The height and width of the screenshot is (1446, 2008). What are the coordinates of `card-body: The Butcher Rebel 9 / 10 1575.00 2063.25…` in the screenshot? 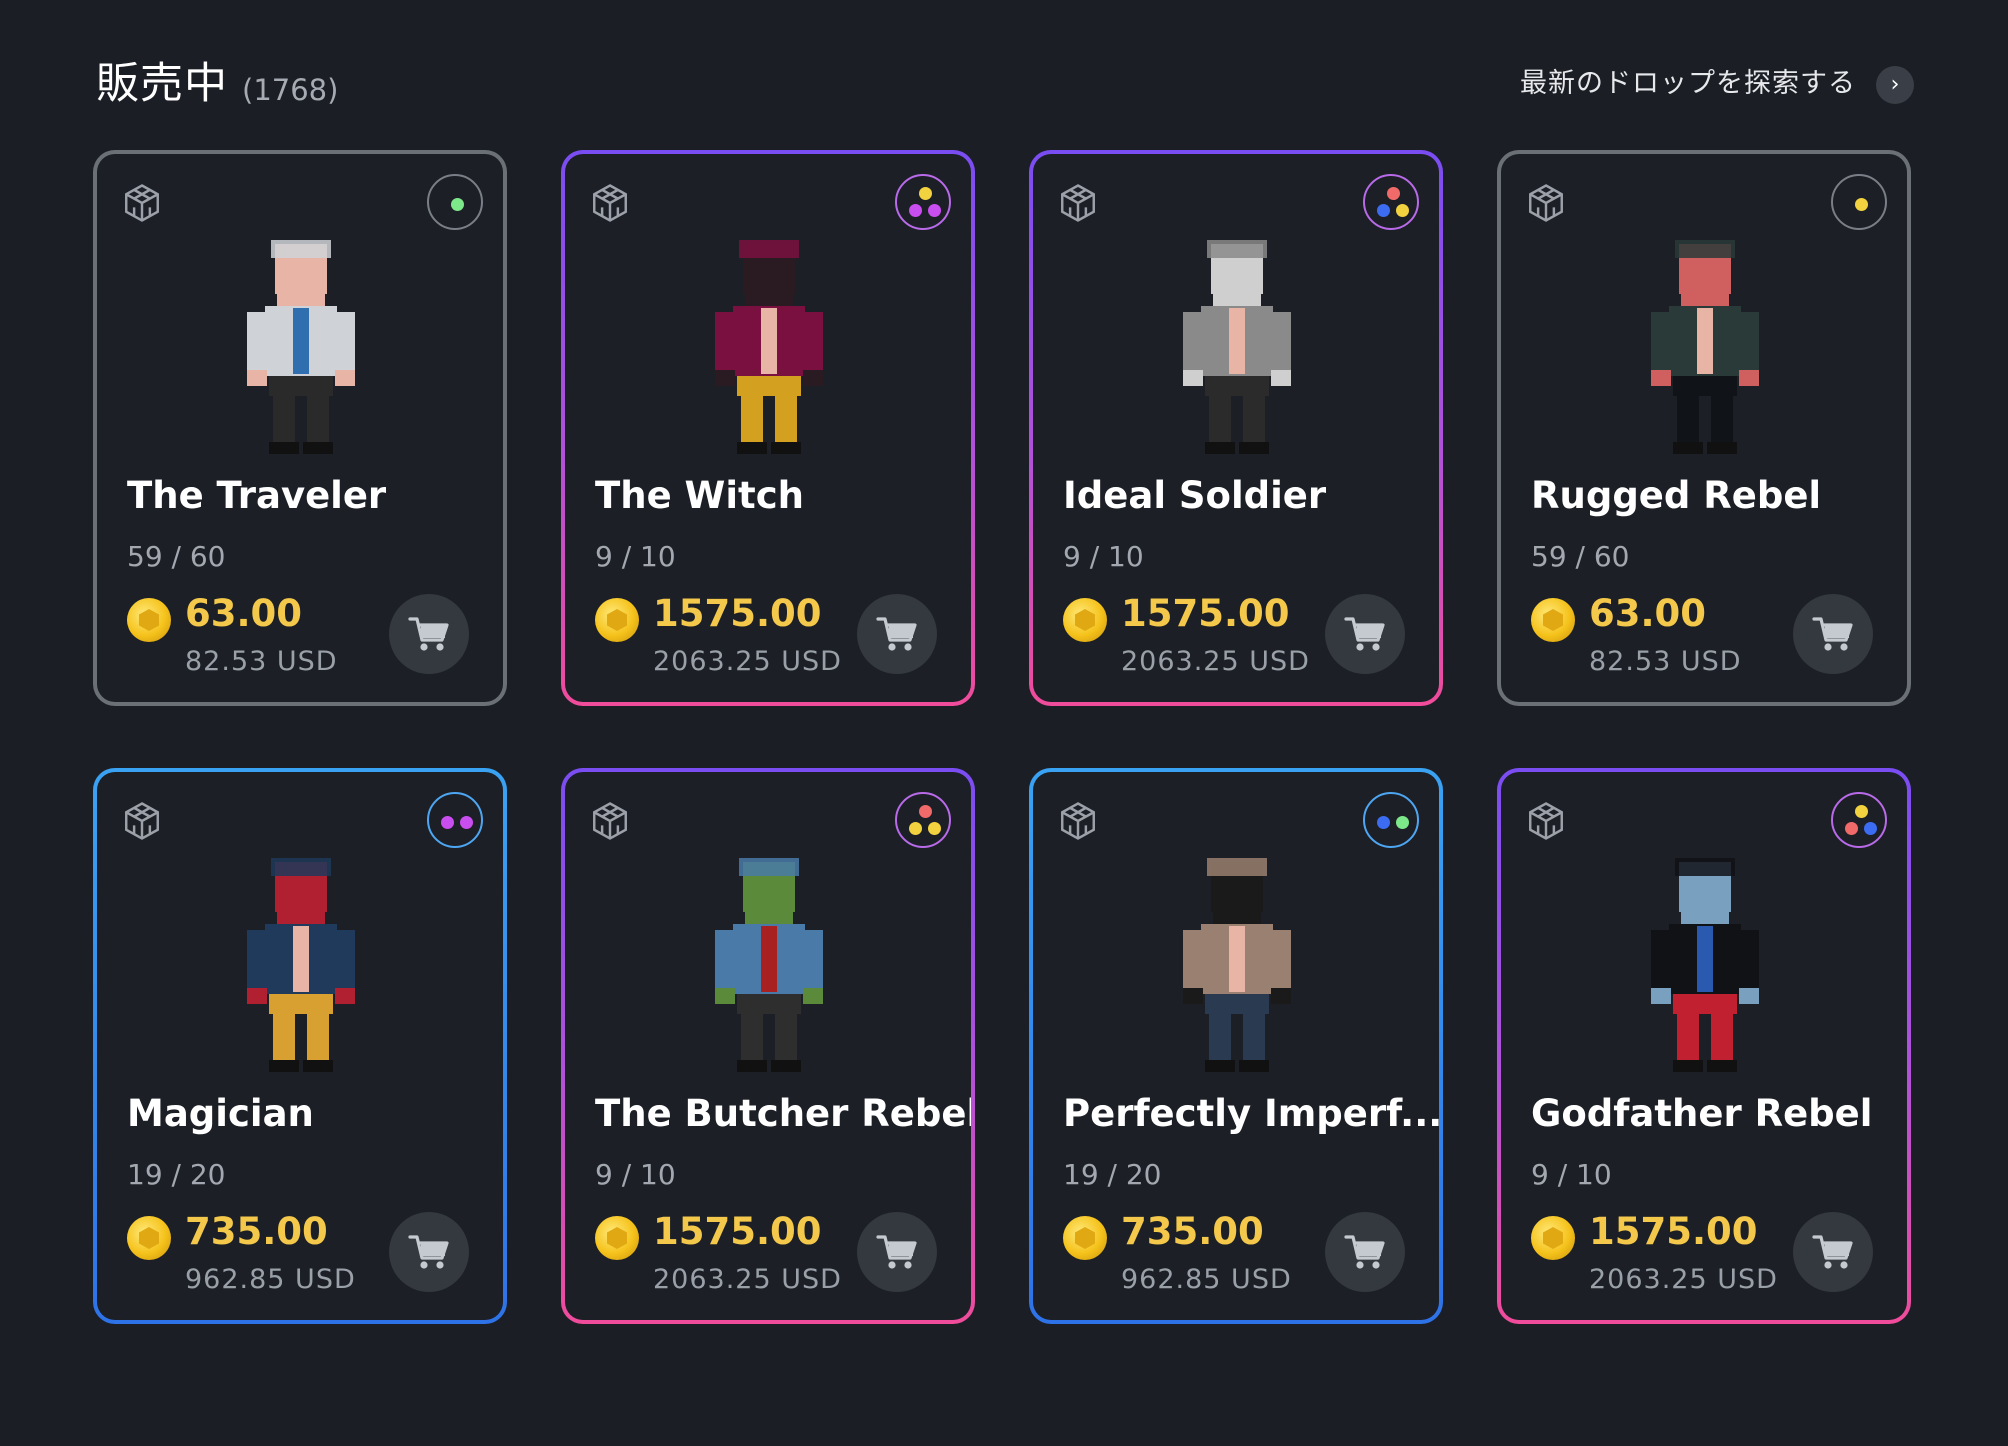 It's located at (768, 1046).